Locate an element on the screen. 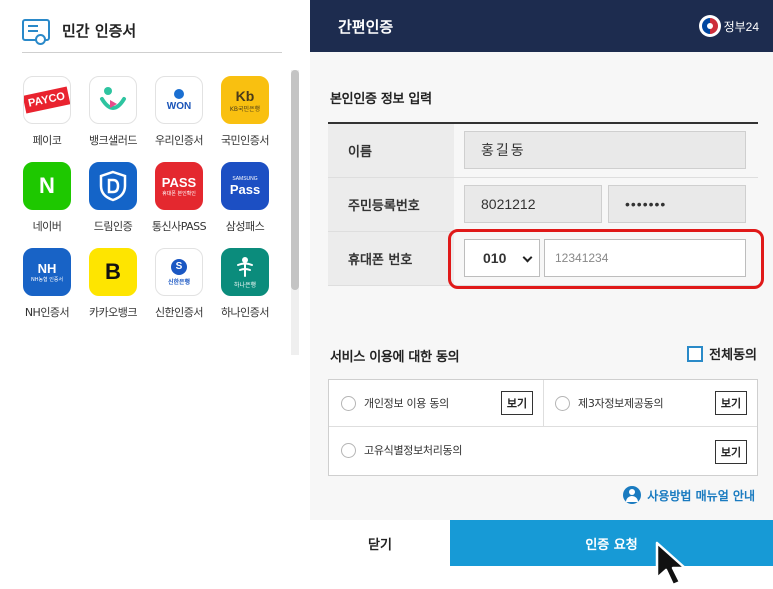  scrollbar-thumb is located at coordinates (295, 180).